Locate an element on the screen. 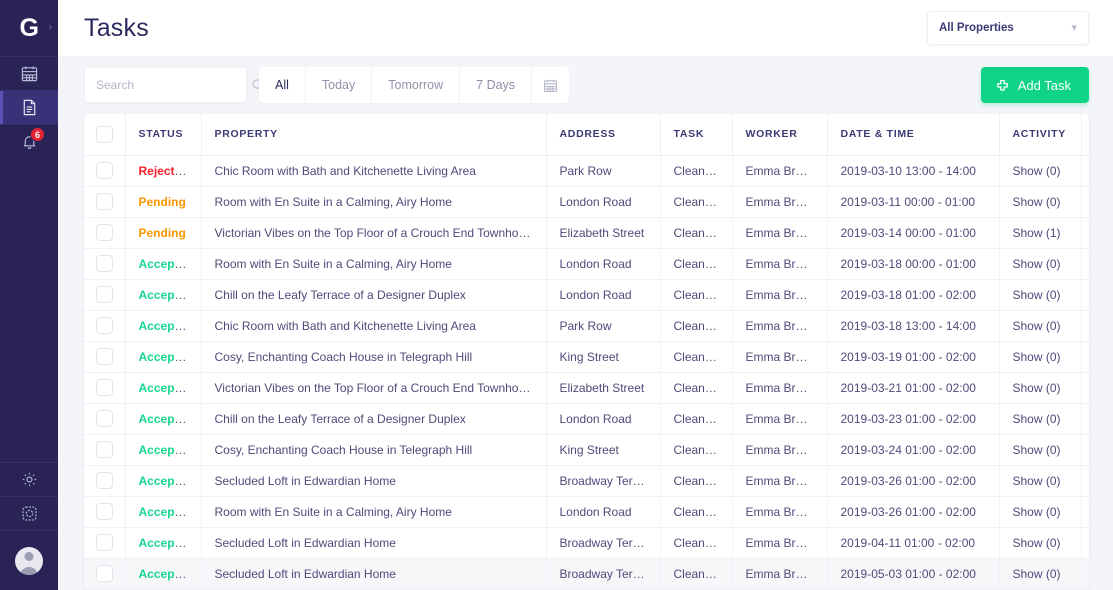 This screenshot has width=1113, height=590. cell-datetime: 2019-03-18 01:00 - 02:00 is located at coordinates (913, 295).